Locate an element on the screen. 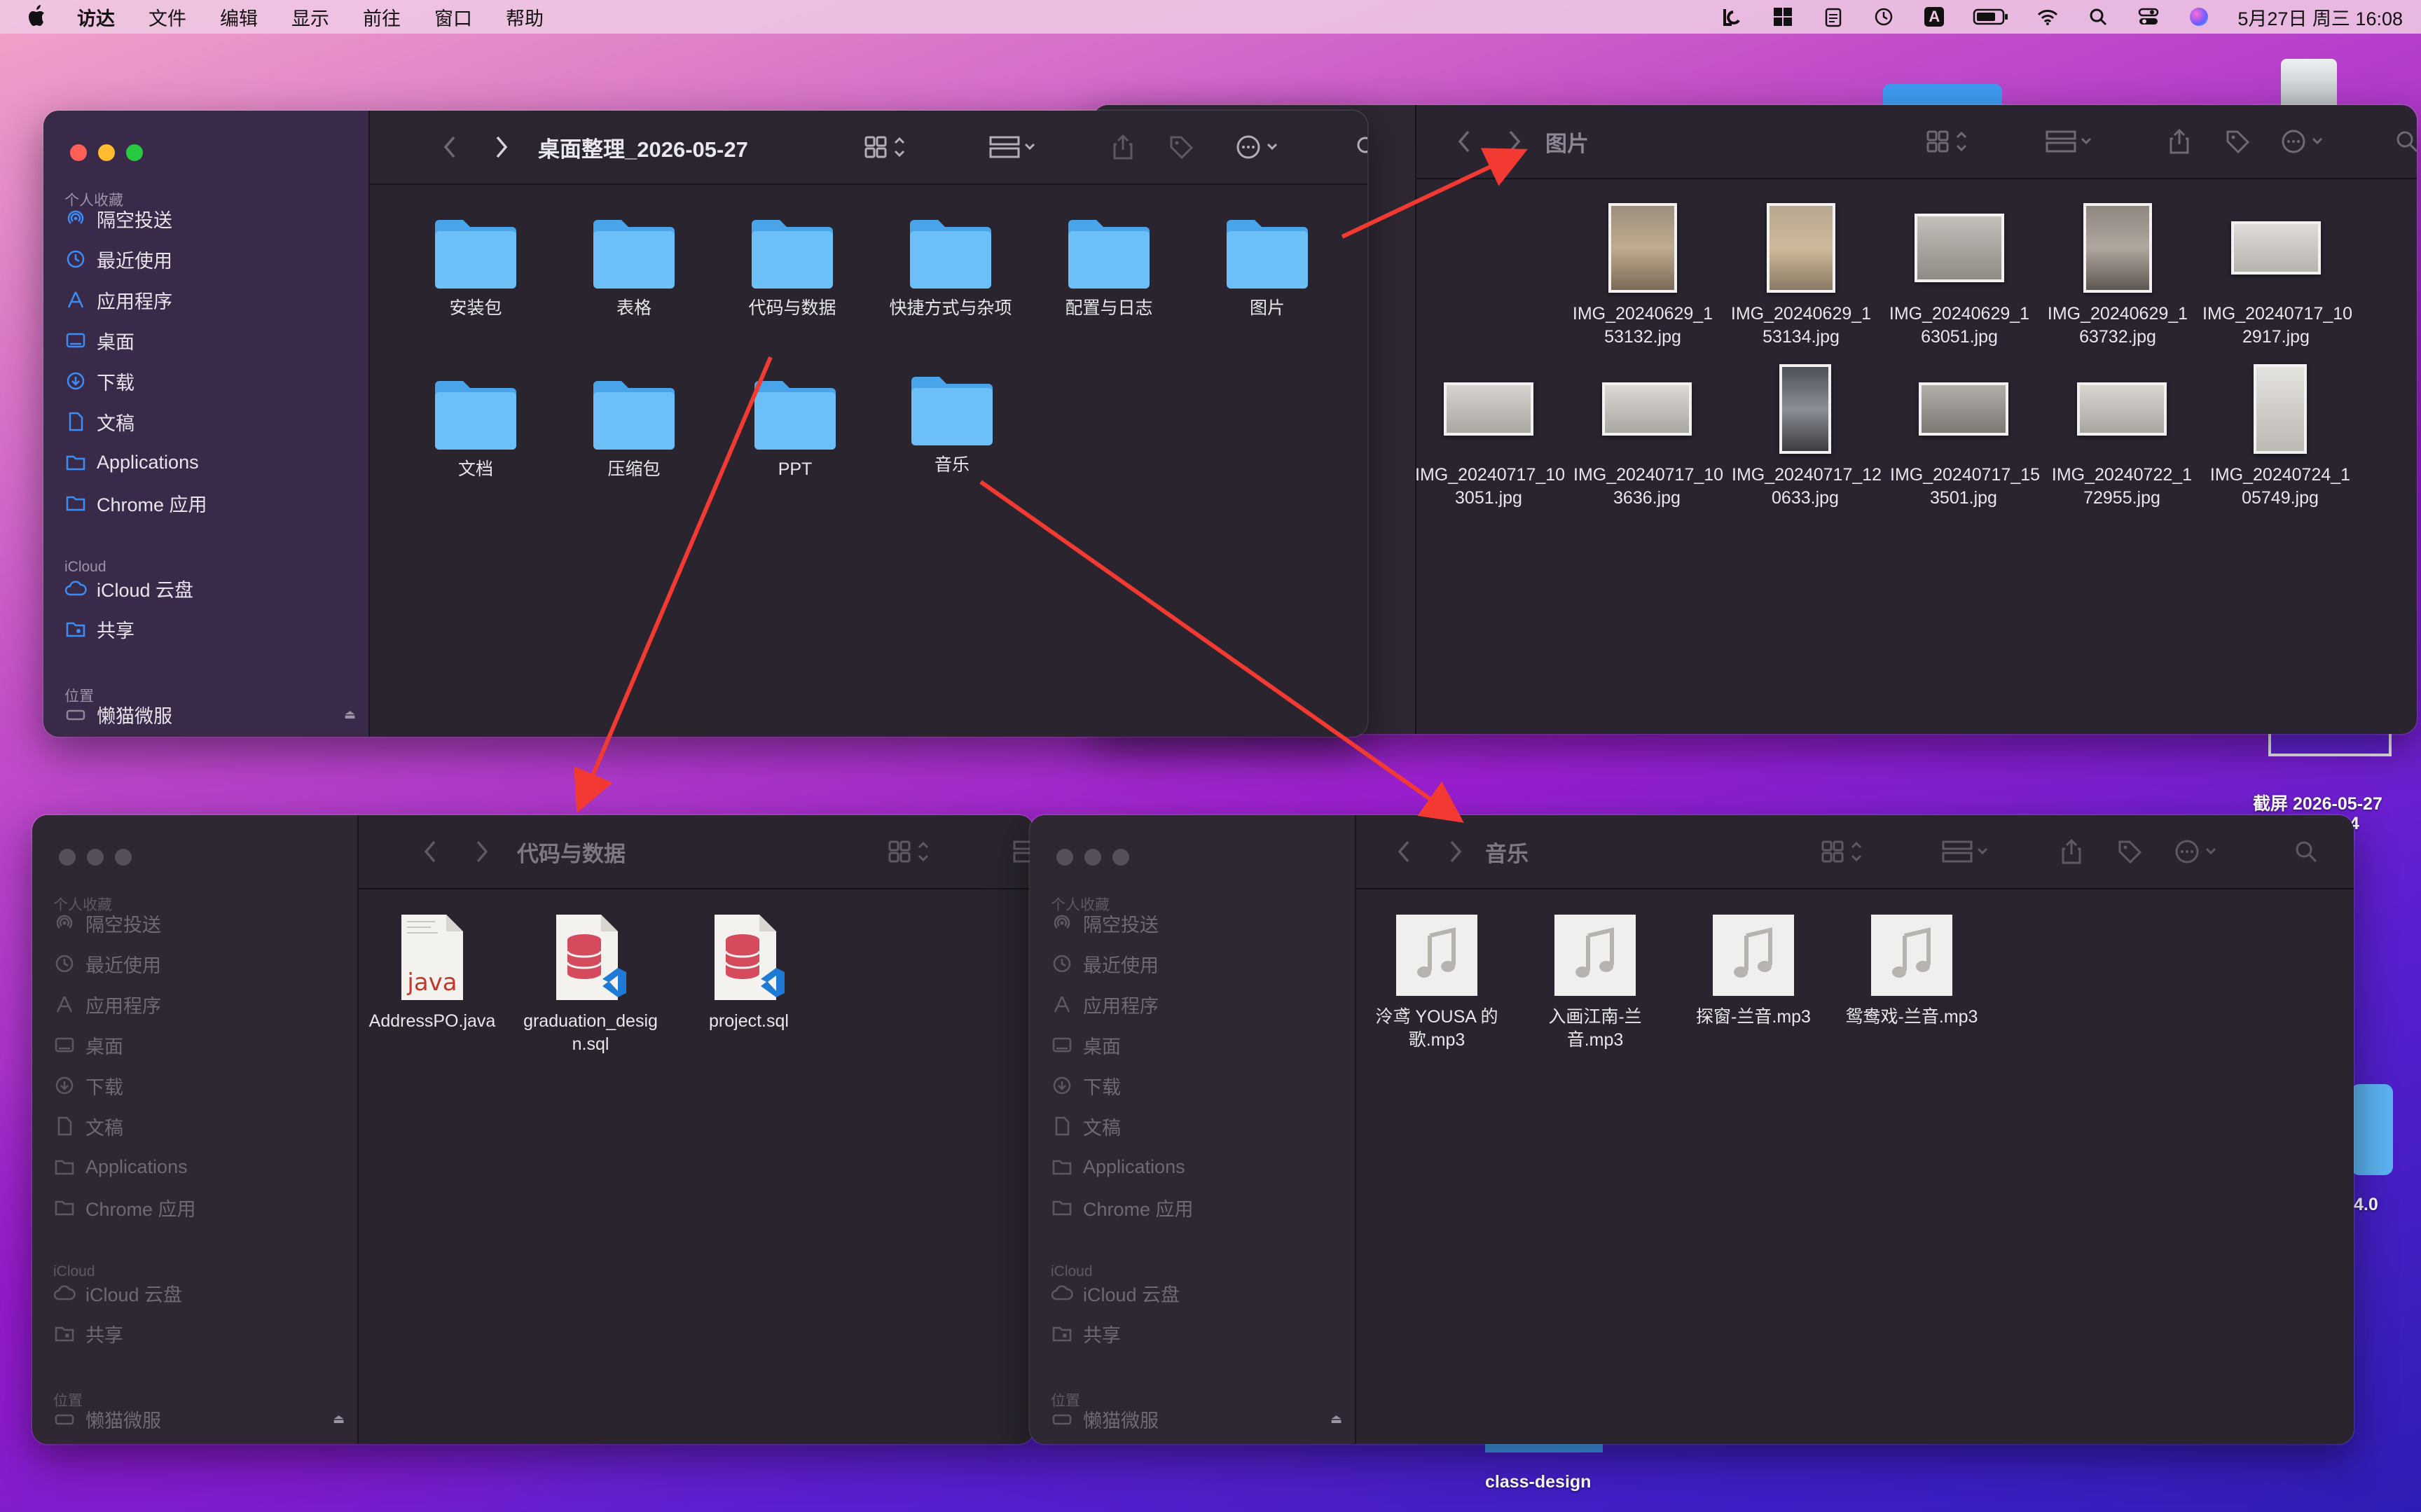 The height and width of the screenshot is (1512, 2421). desktop-folder-right is located at coordinates (2372, 1129).